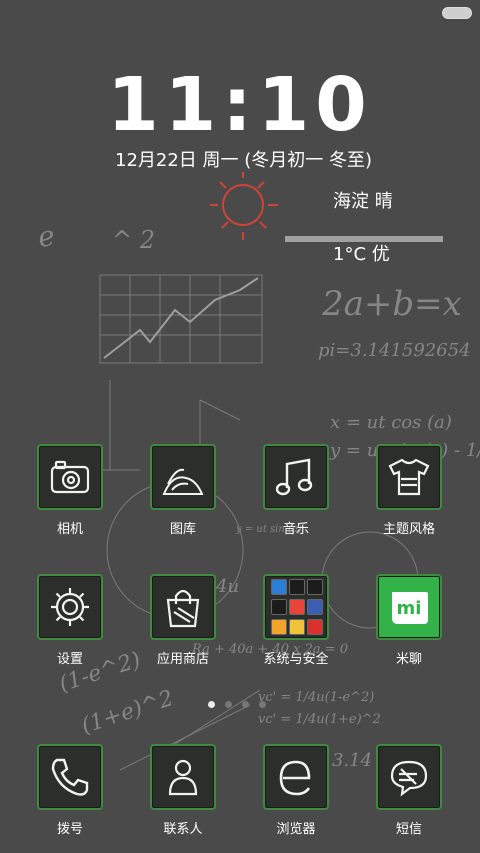 This screenshot has height=853, width=480. Describe the element at coordinates (69, 529) in the screenshot. I see `app-label: 相机` at that location.